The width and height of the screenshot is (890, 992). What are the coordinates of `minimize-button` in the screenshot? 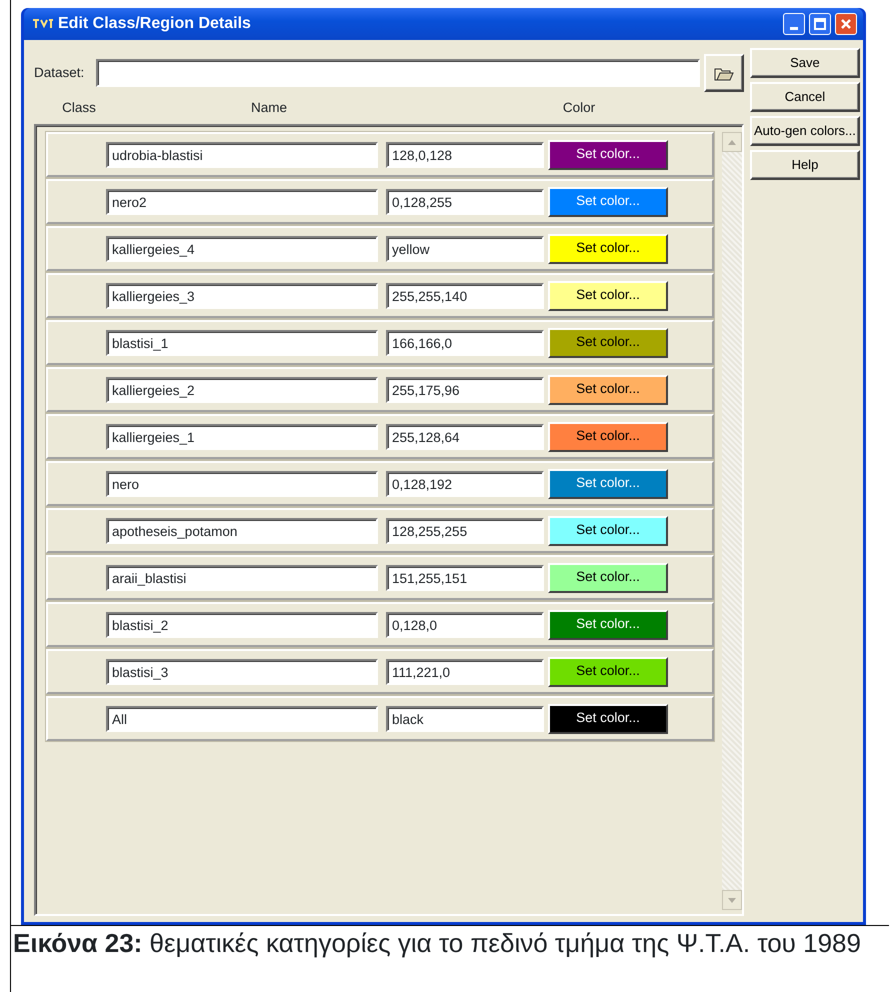 It's located at (794, 24).